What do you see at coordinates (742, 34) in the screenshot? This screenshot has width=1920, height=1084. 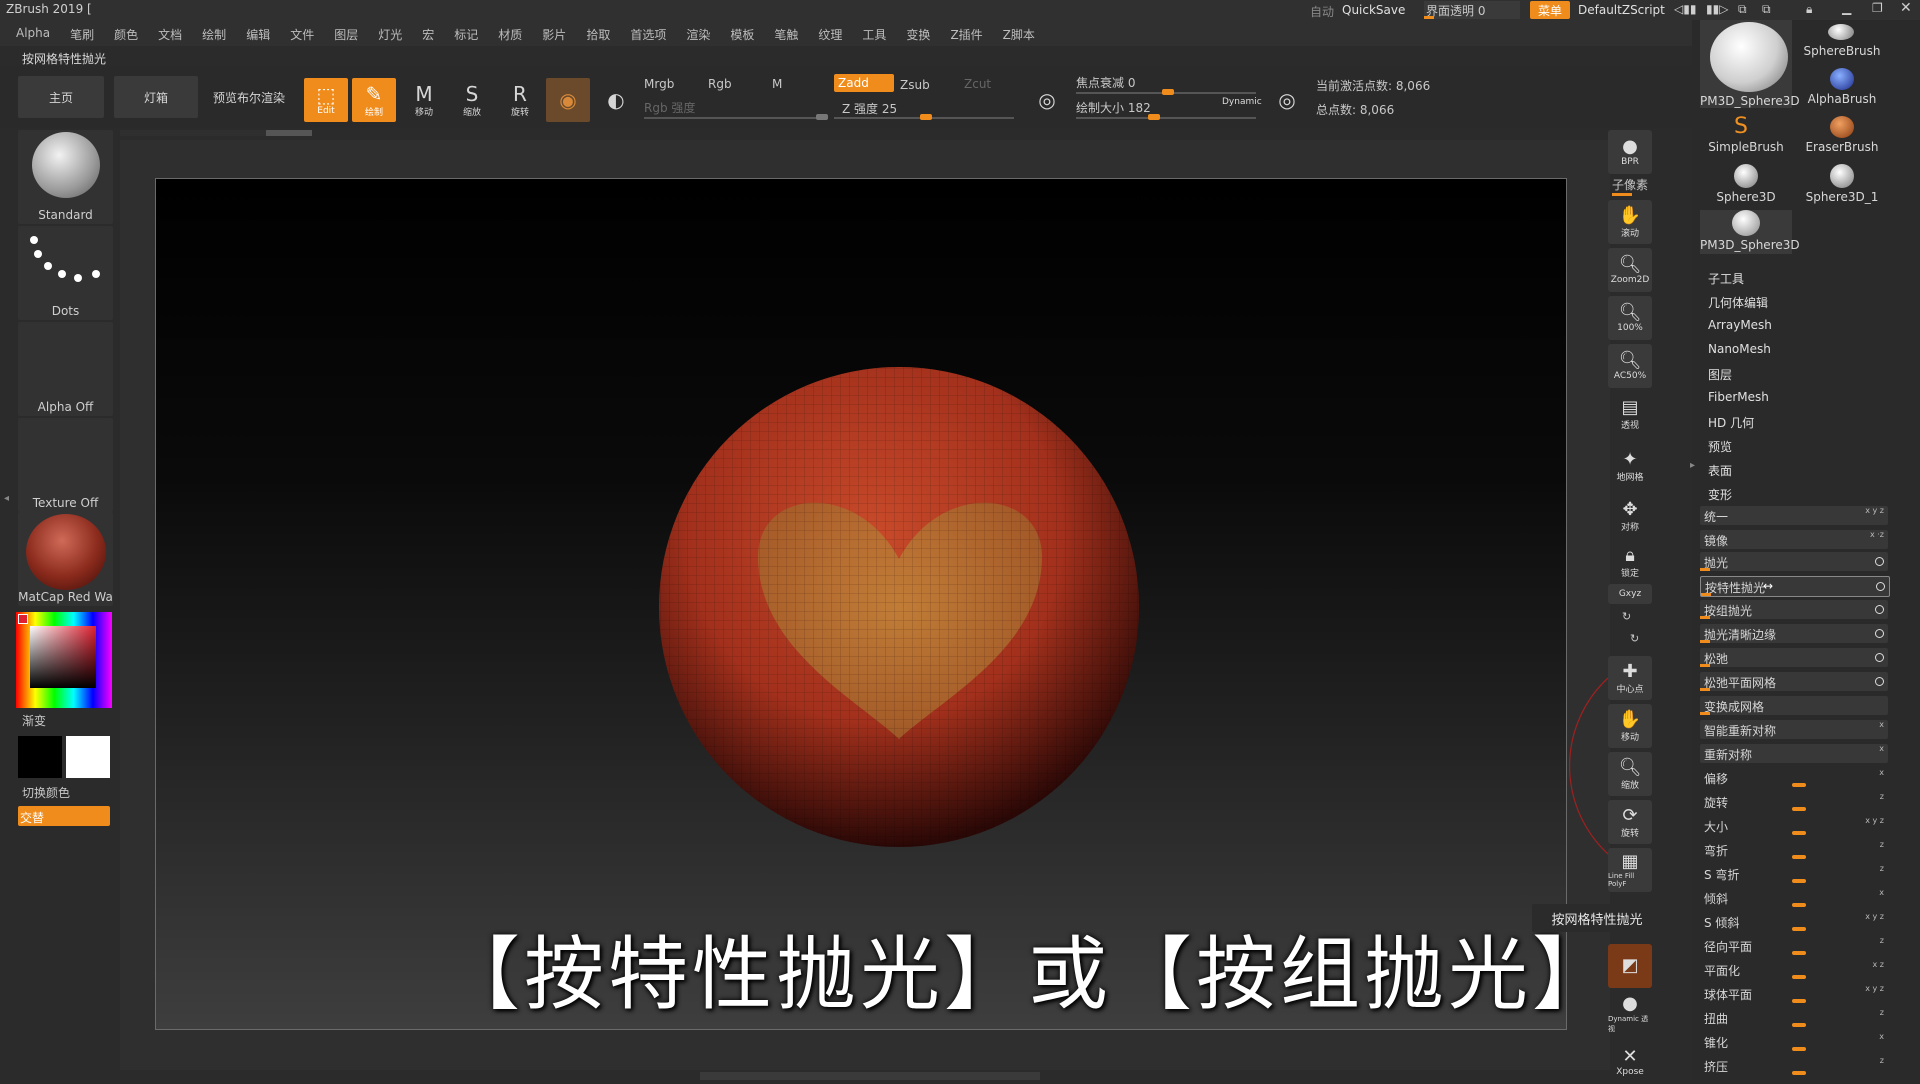 I see `menu-item: 模板` at bounding box center [742, 34].